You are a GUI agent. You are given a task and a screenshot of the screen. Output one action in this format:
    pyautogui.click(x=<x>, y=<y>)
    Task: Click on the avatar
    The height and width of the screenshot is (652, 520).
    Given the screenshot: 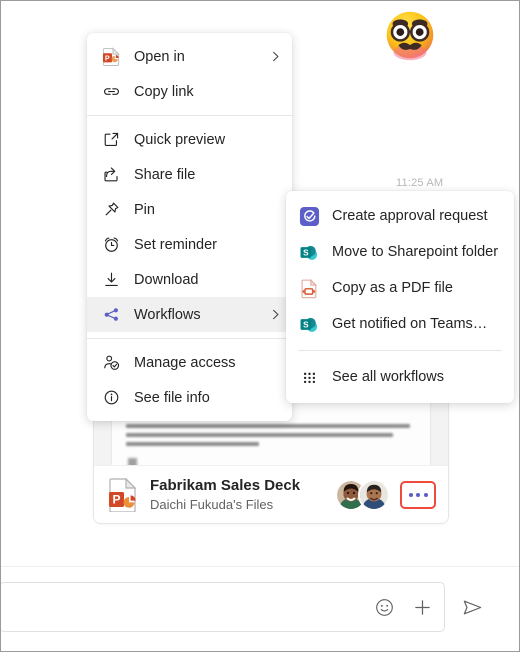 What is the action you would take?
    pyautogui.click(x=374, y=494)
    